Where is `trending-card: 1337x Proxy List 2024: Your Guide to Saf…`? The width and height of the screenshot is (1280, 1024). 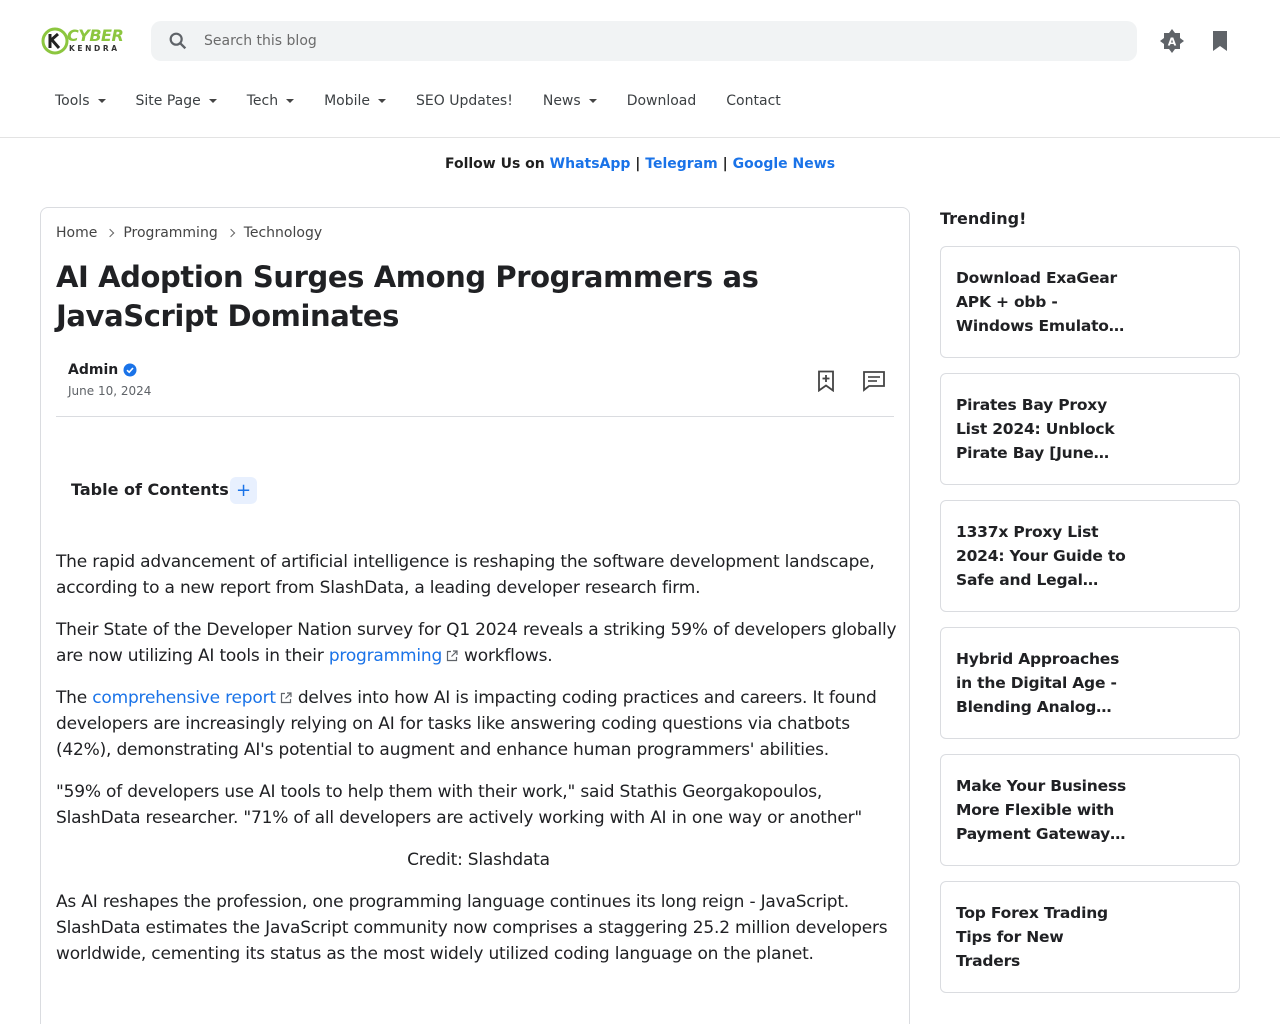
trending-card: 1337x Proxy List 2024: Your Guide to Saf… is located at coordinates (1090, 556).